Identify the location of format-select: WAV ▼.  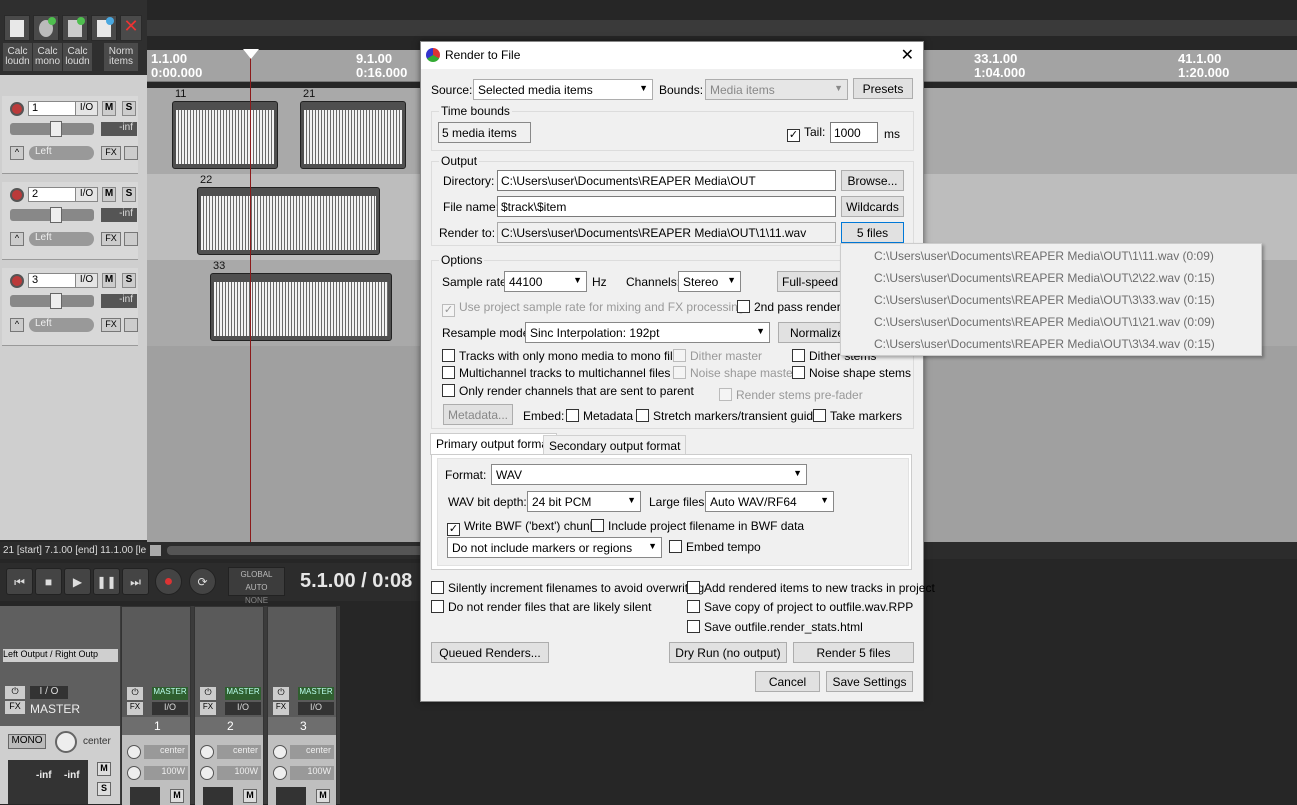
(649, 474).